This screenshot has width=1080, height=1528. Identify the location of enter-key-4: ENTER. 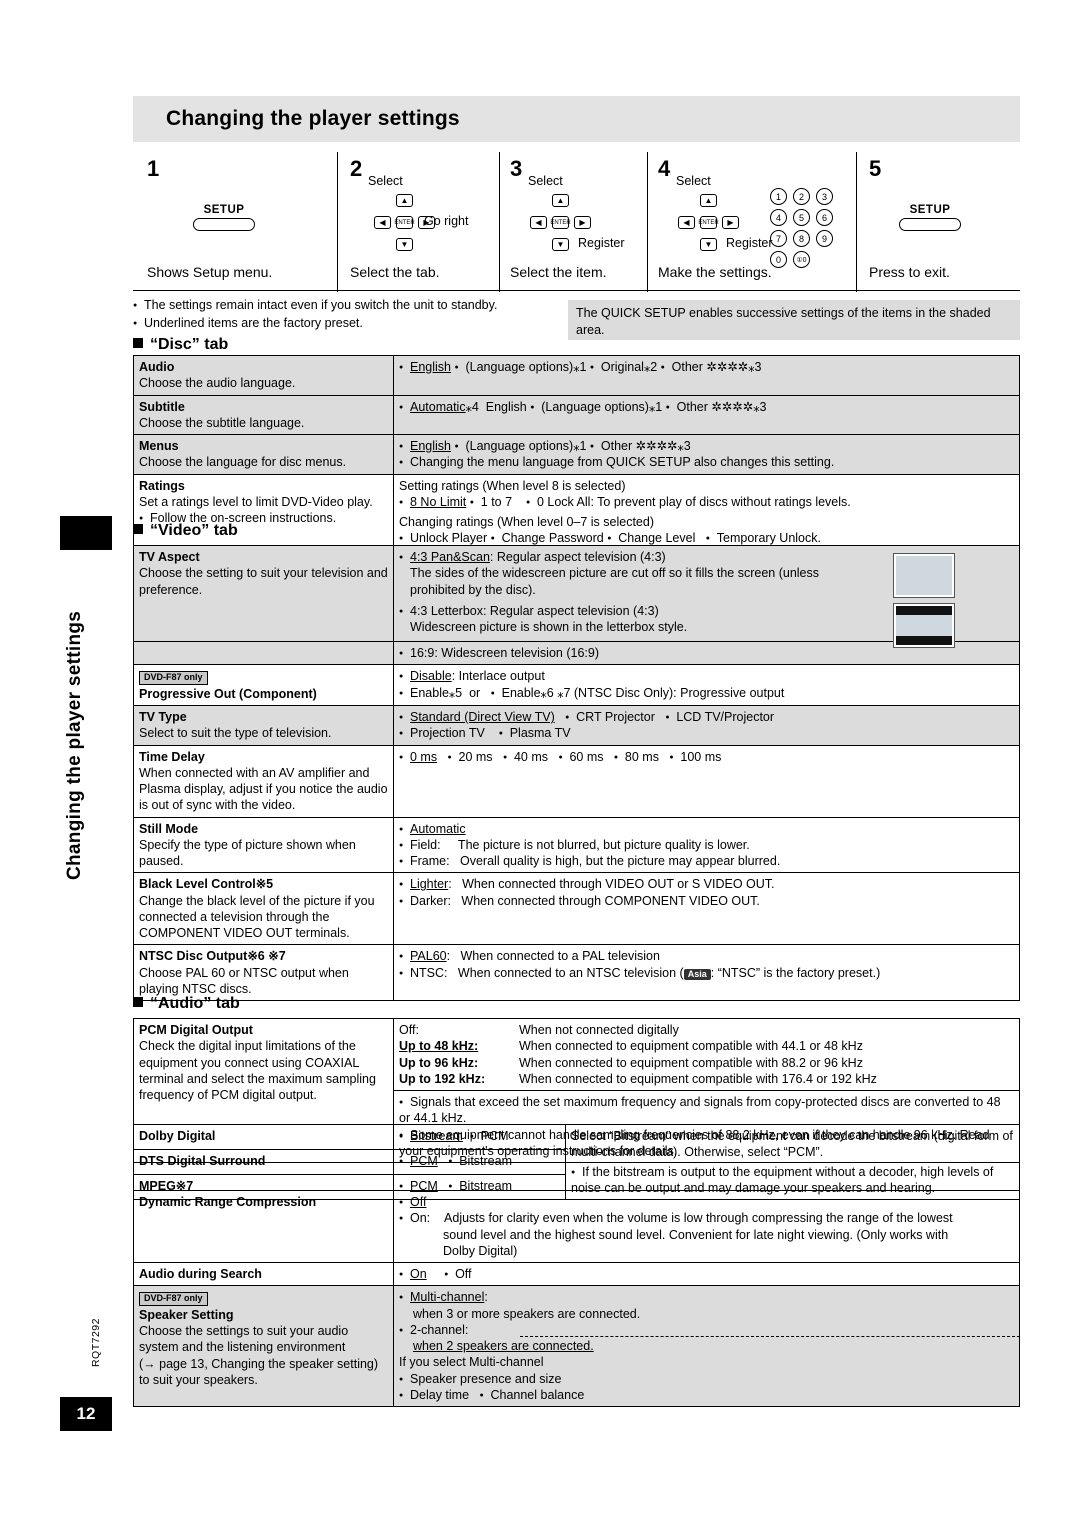
(708, 222).